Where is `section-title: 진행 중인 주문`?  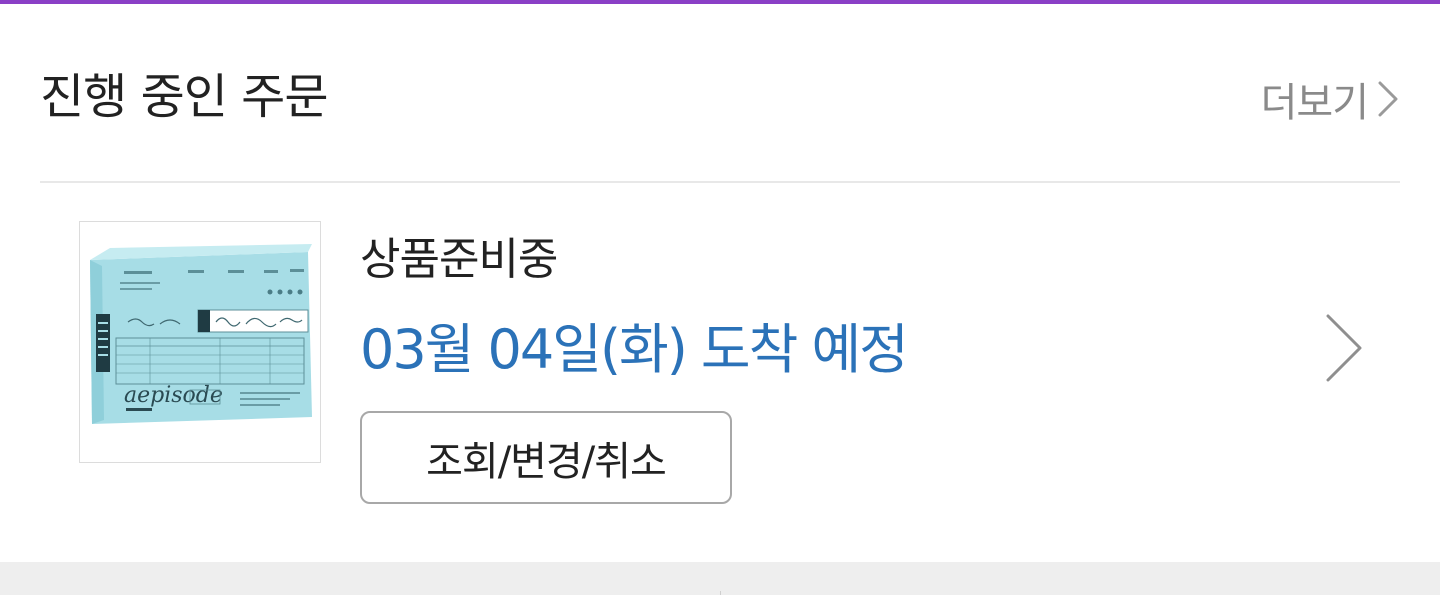 section-title: 진행 중인 주문 is located at coordinates (184, 97).